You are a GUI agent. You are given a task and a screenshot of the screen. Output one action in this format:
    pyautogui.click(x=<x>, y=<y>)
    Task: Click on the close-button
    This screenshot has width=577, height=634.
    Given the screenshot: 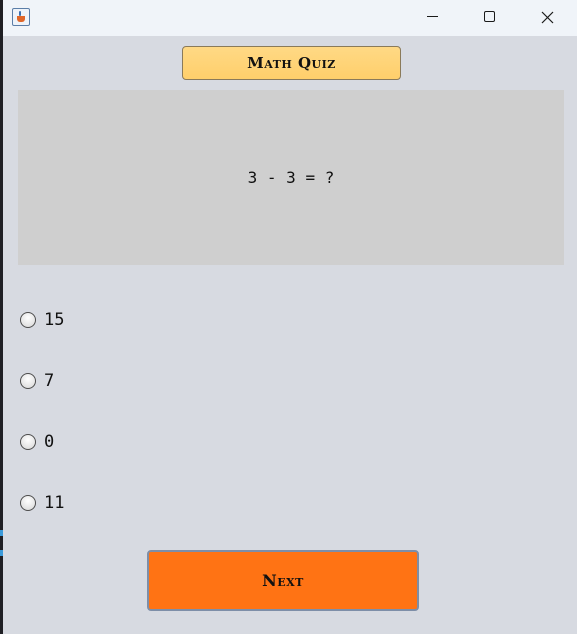 What is the action you would take?
    pyautogui.click(x=548, y=17)
    